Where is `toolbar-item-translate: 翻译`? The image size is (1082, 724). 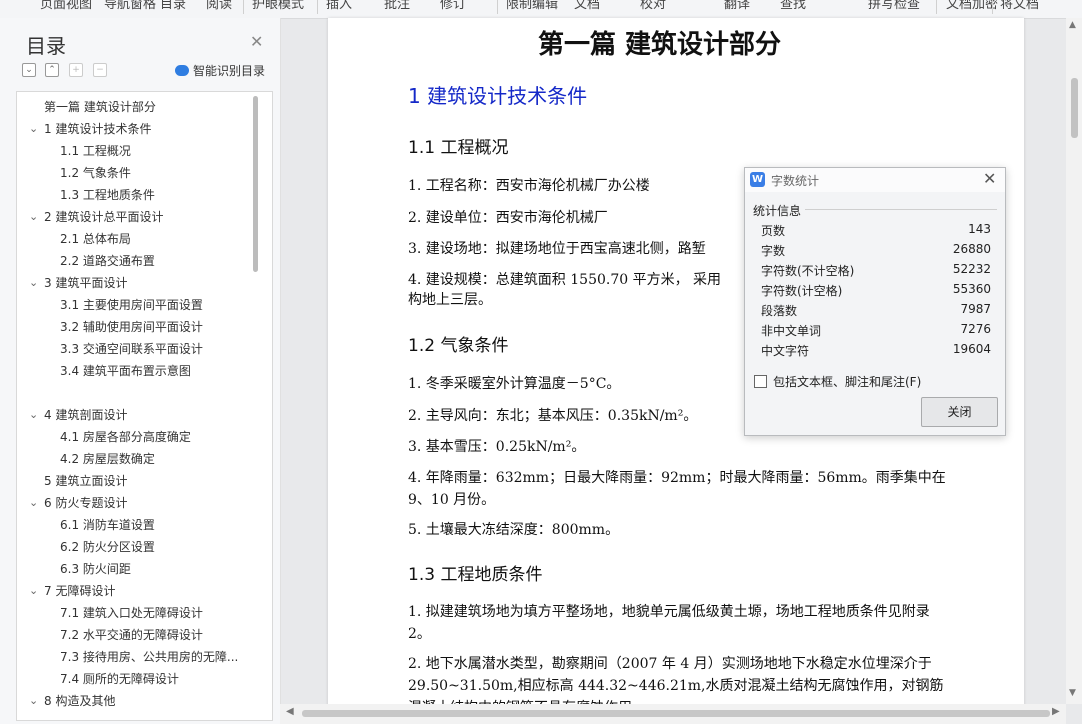
toolbar-item-translate: 翻译 is located at coordinates (737, 6).